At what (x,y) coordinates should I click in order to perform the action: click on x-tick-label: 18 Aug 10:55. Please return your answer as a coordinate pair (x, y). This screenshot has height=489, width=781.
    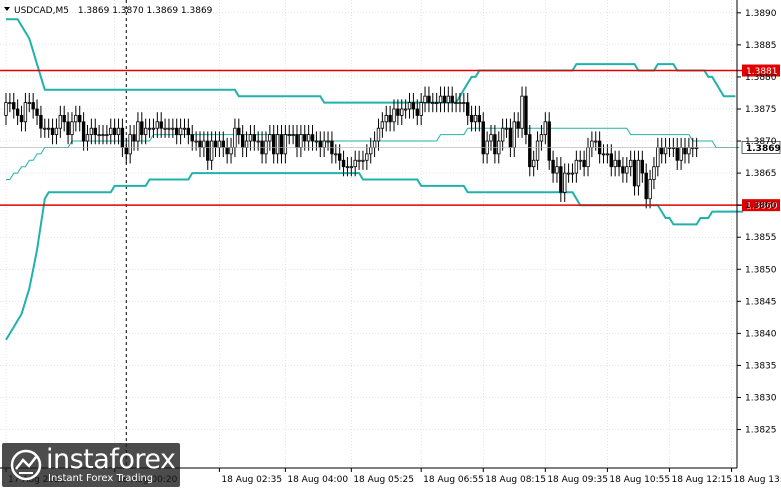
    Looking at the image, I should click on (639, 480).